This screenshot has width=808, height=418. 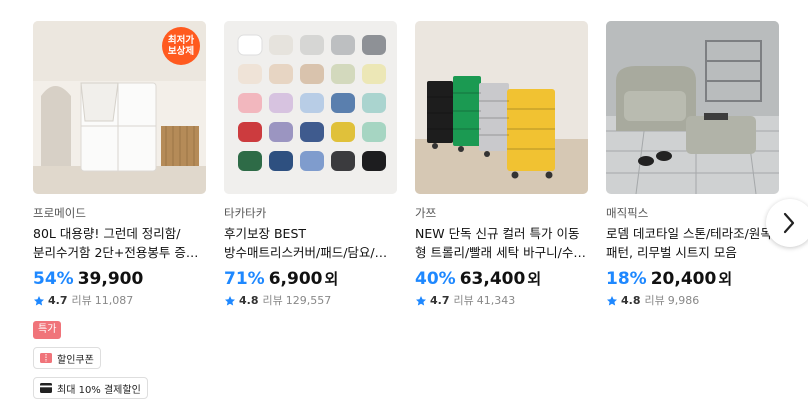 I want to click on review-count: 129,557, so click(x=308, y=300).